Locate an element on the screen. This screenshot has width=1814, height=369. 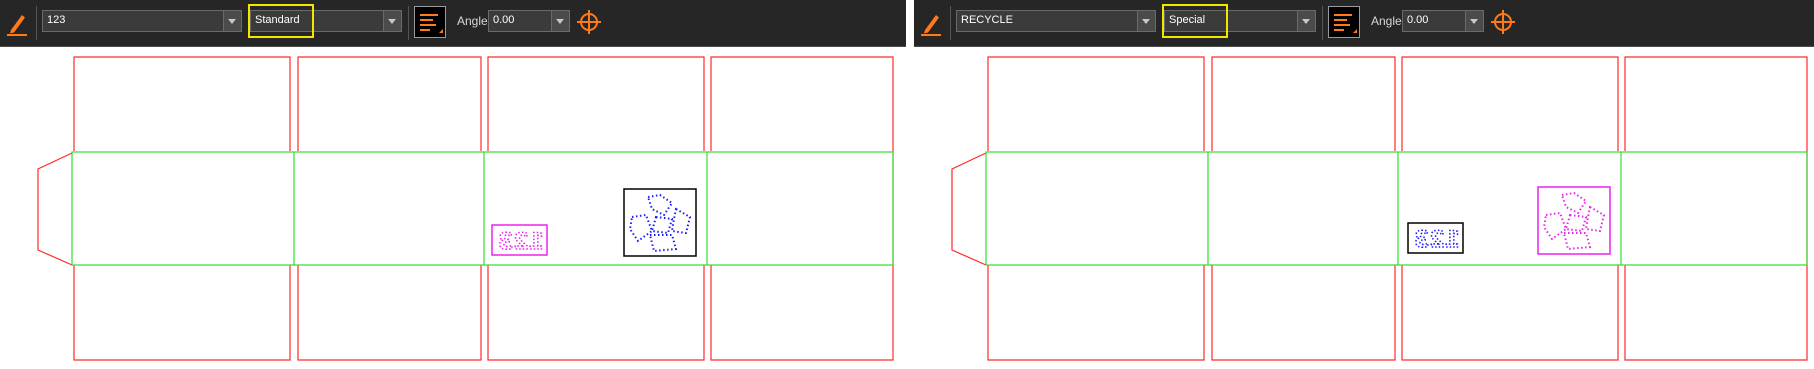
toolbar: RECYCLE Special Angle 0.00 is located at coordinates (1364, 23).